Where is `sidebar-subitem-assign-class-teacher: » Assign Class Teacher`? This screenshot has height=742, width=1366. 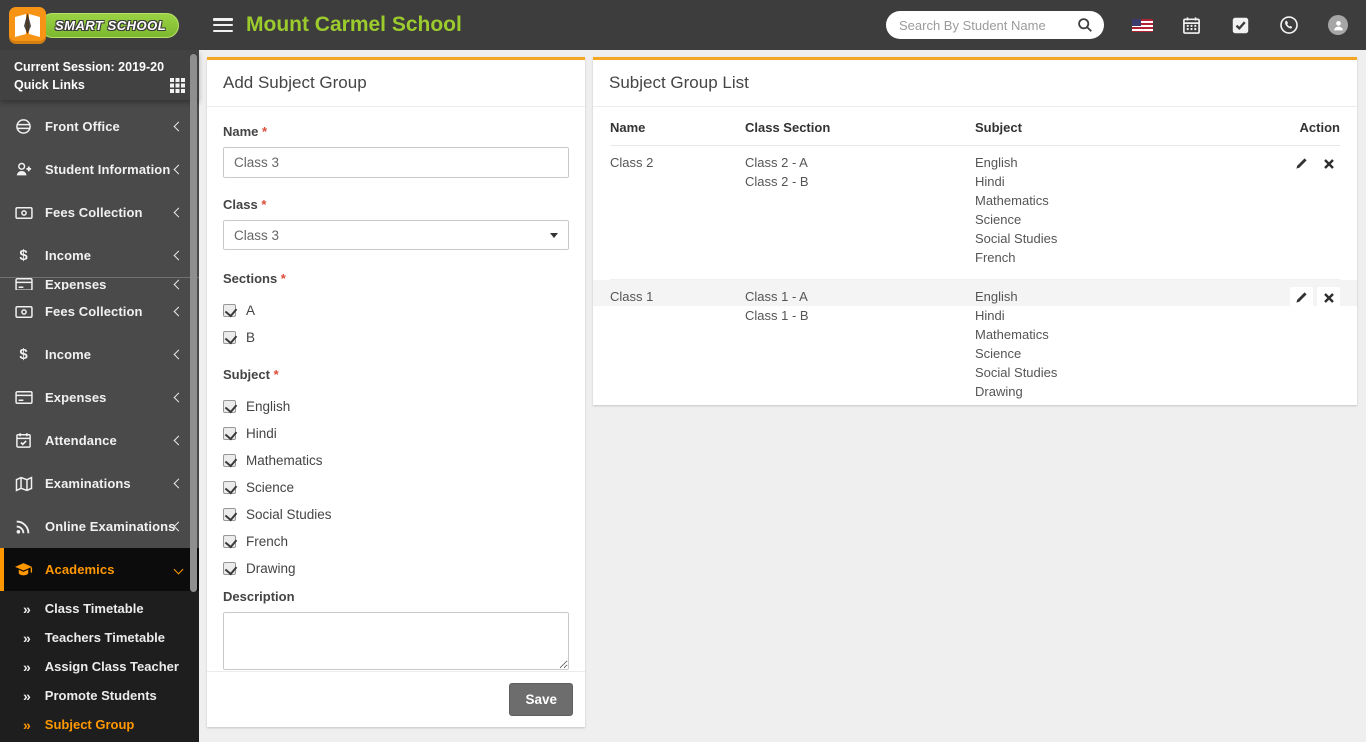 sidebar-subitem-assign-class-teacher: » Assign Class Teacher is located at coordinates (99, 666).